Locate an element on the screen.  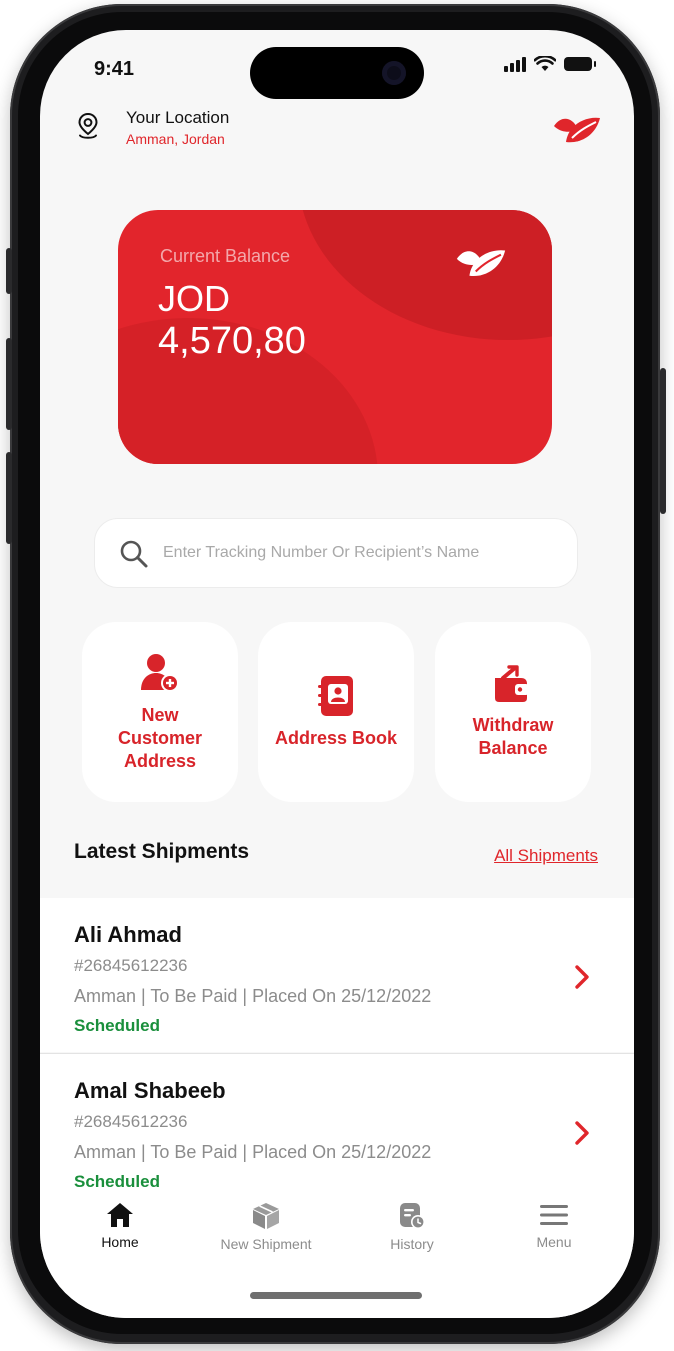
balance-label: Current Balance is located at coordinates (225, 256).